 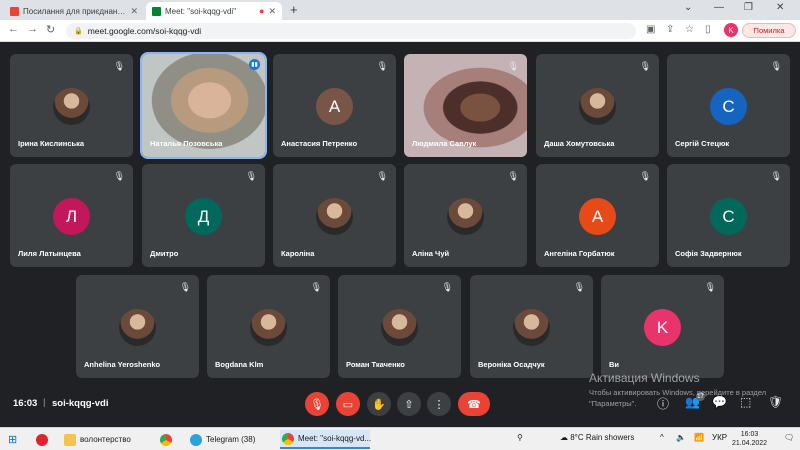 I want to click on bookmark-star-icon: ☆, so click(x=689, y=29).